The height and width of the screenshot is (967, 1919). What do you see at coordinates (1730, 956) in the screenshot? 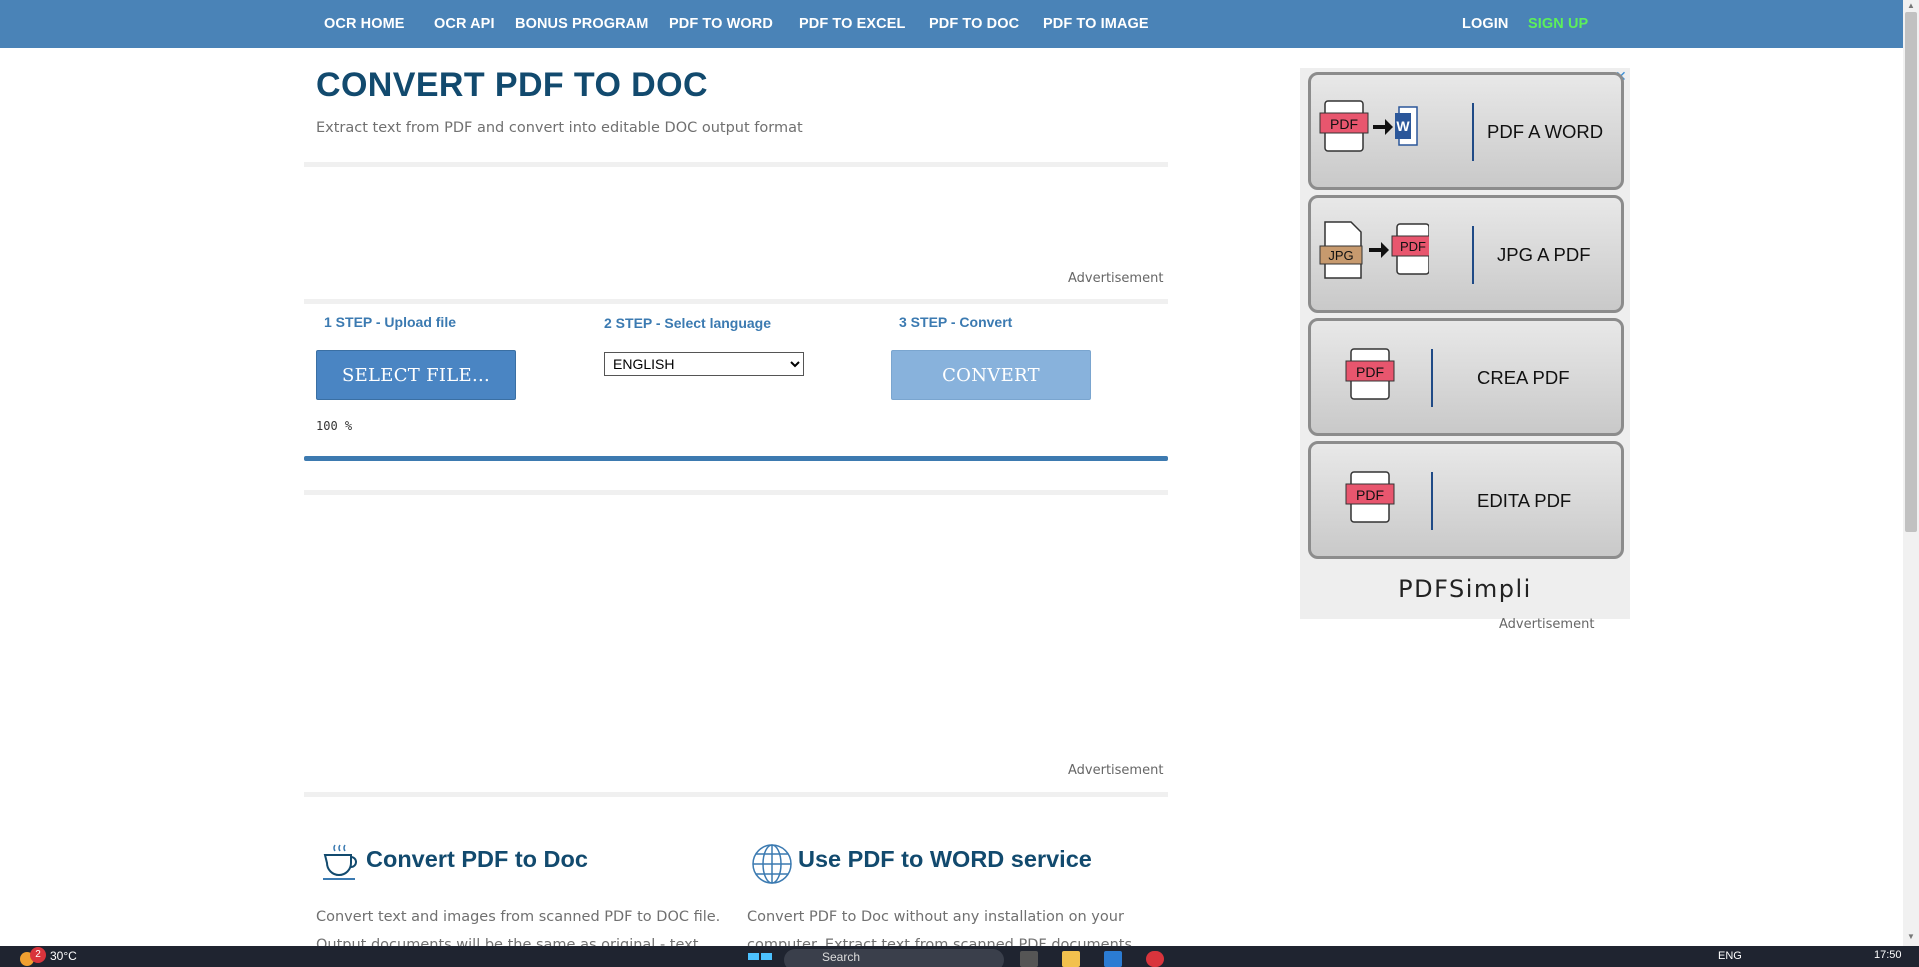
I see `input-language: ENG` at bounding box center [1730, 956].